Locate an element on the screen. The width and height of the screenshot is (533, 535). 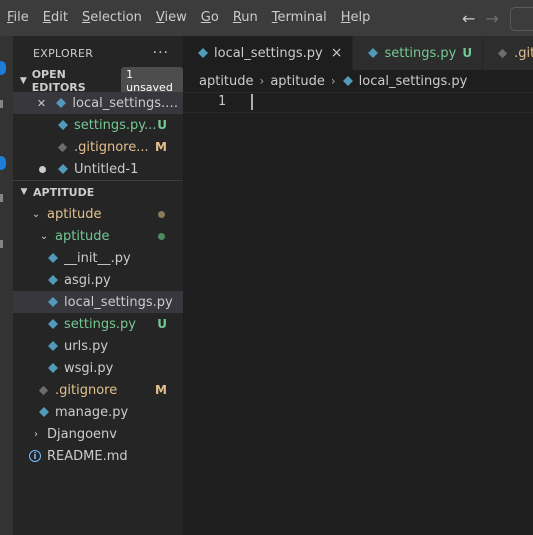
open-editor-gitignore: .gitignore... M is located at coordinates (98, 147).